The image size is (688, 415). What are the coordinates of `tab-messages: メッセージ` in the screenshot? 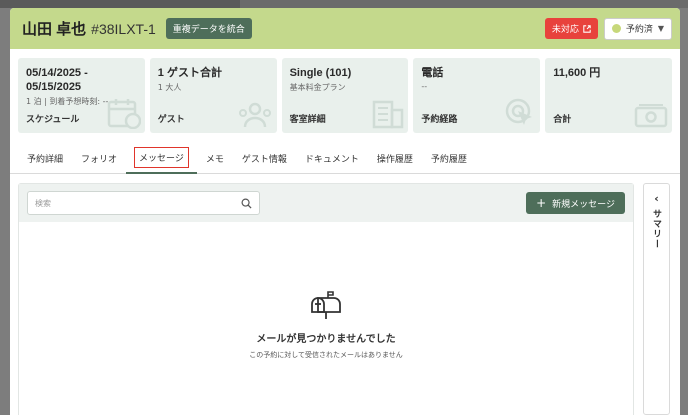 It's located at (161, 158).